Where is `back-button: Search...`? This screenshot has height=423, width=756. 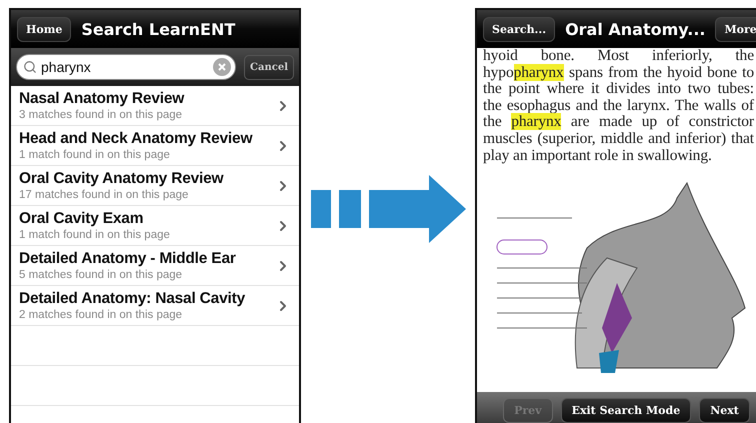 back-button: Search... is located at coordinates (519, 29).